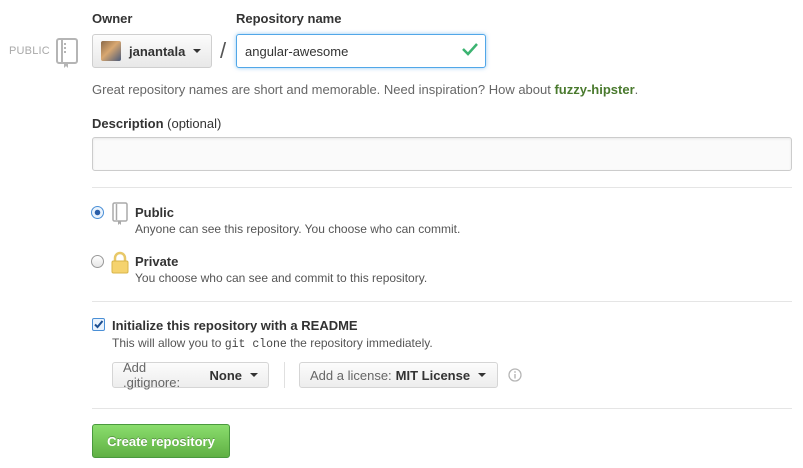 This screenshot has height=468, width=803. I want to click on repo-name-label: Repository name, so click(289, 18).